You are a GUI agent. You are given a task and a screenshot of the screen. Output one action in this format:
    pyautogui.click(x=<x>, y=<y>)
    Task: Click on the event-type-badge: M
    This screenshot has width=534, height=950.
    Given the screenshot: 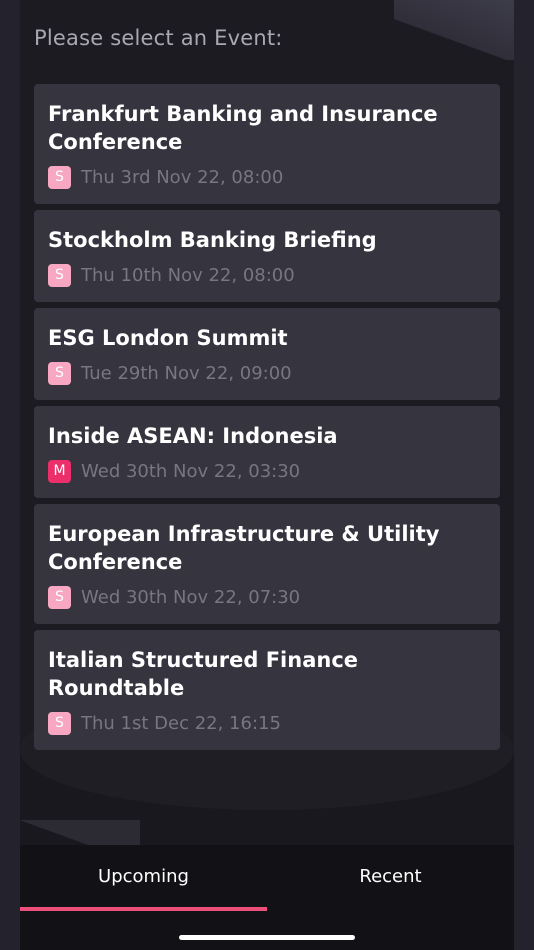 What is the action you would take?
    pyautogui.click(x=59, y=471)
    